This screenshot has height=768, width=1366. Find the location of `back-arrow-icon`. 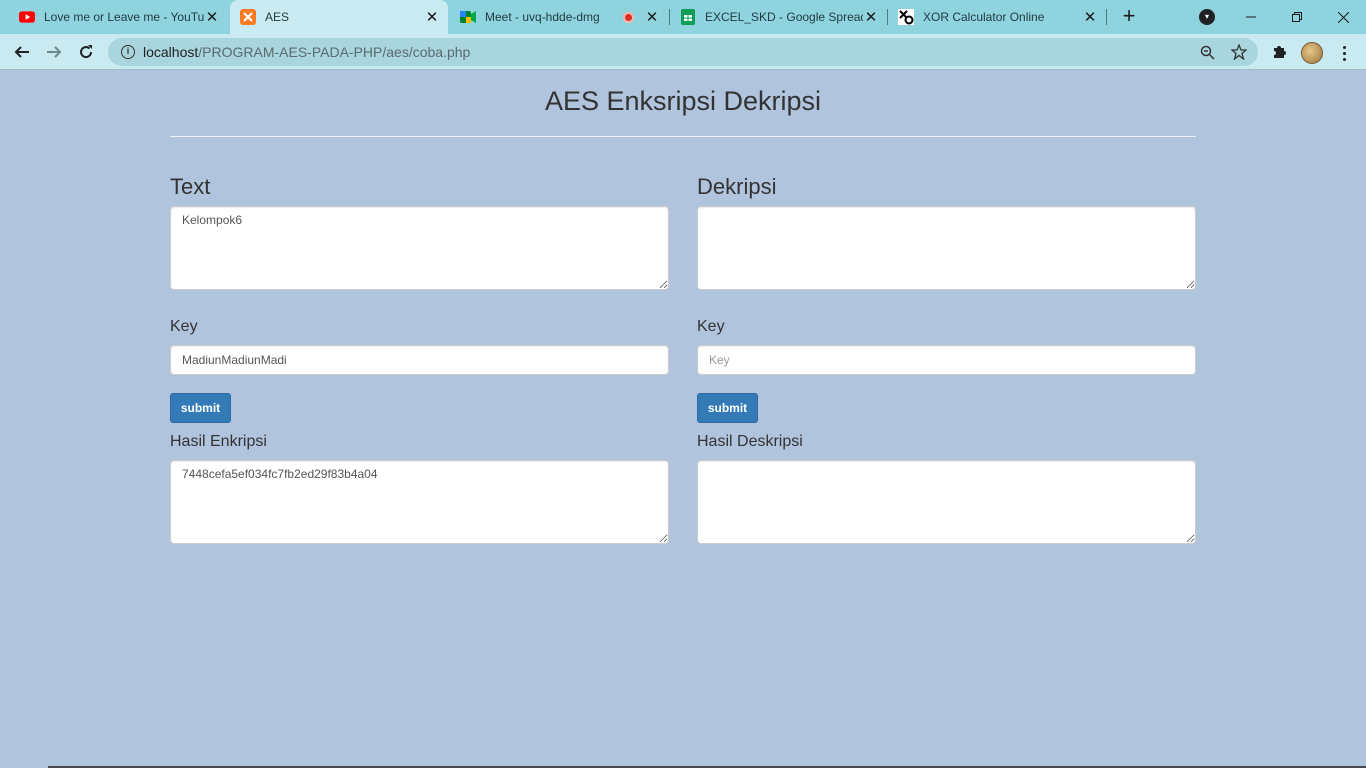

back-arrow-icon is located at coordinates (22, 52).